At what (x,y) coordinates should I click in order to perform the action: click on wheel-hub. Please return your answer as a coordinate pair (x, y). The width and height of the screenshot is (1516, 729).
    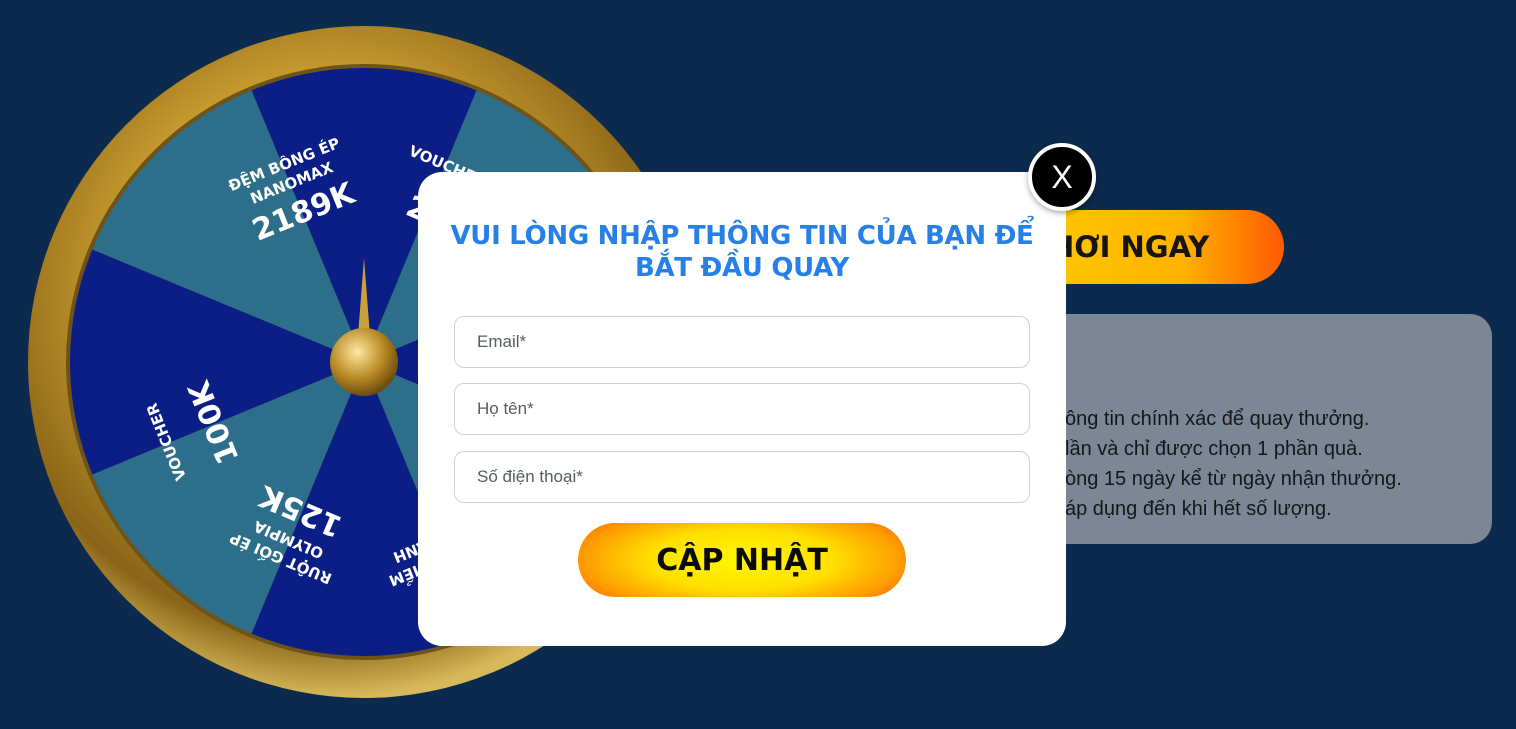
    Looking at the image, I should click on (364, 362).